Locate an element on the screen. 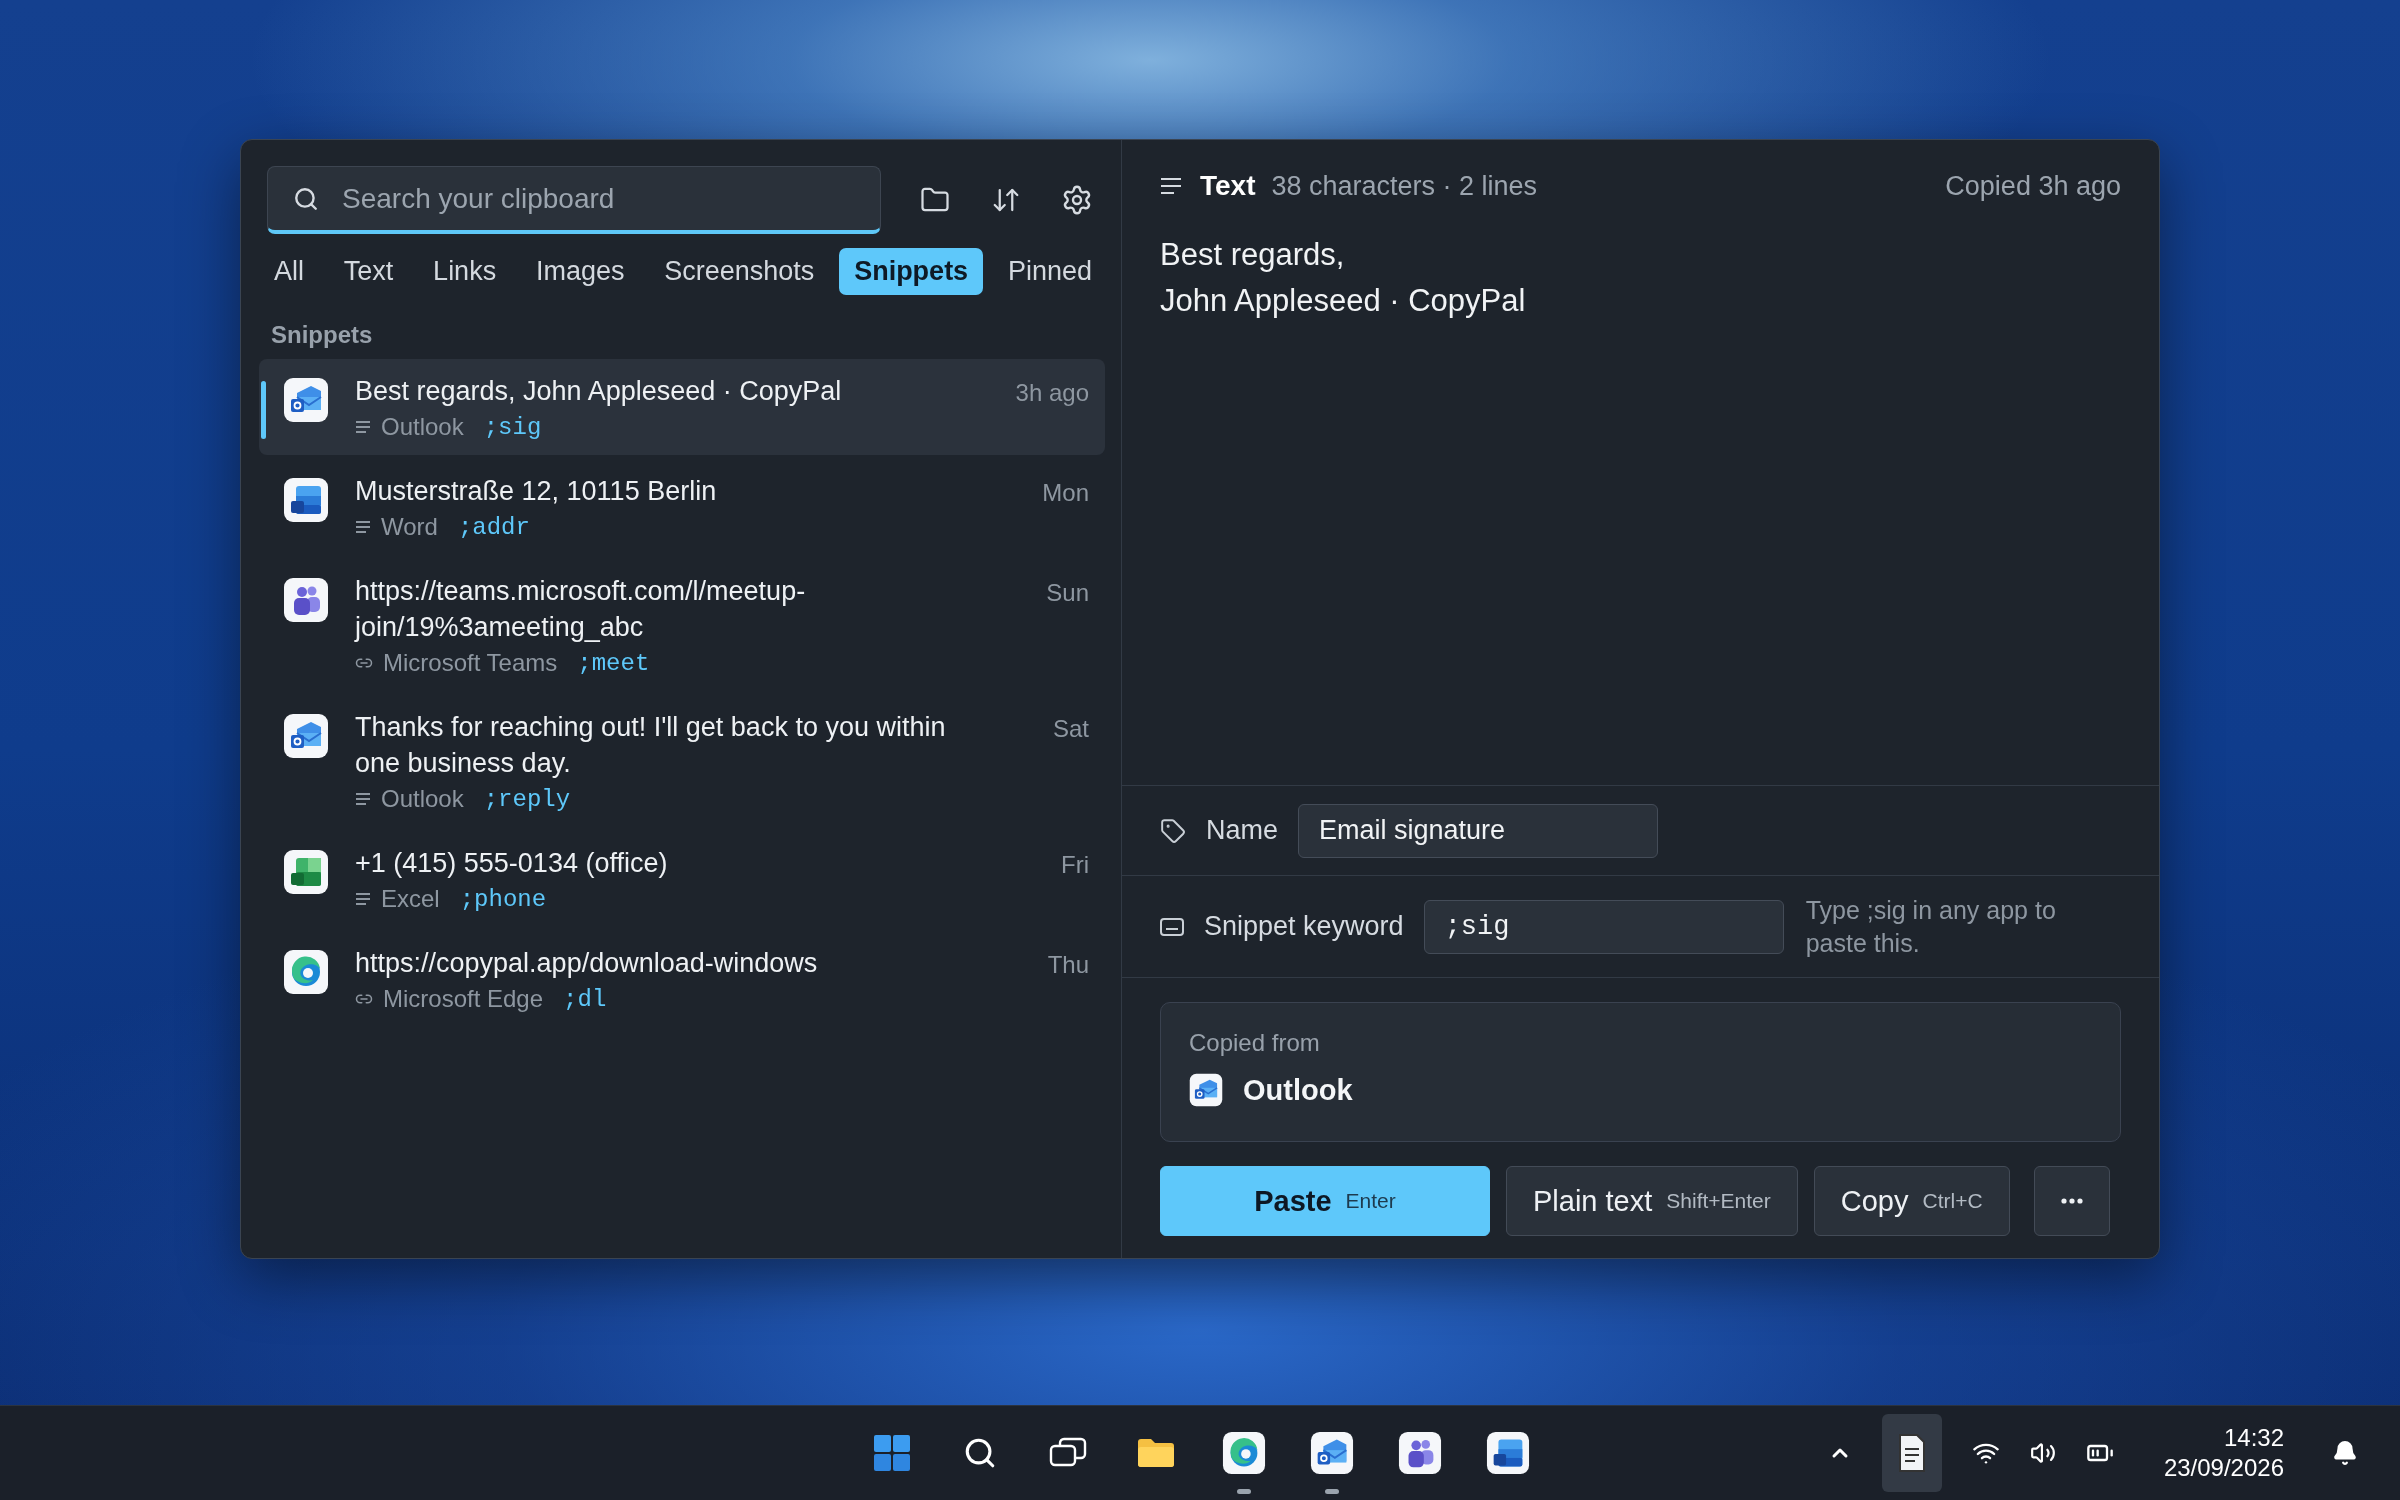 This screenshot has width=2400, height=1500. item-time: 3h ago is located at coordinates (1052, 393).